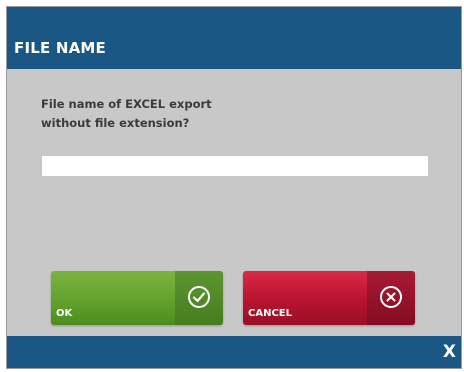 The width and height of the screenshot is (464, 372). I want to click on x-circle-icon, so click(391, 297).